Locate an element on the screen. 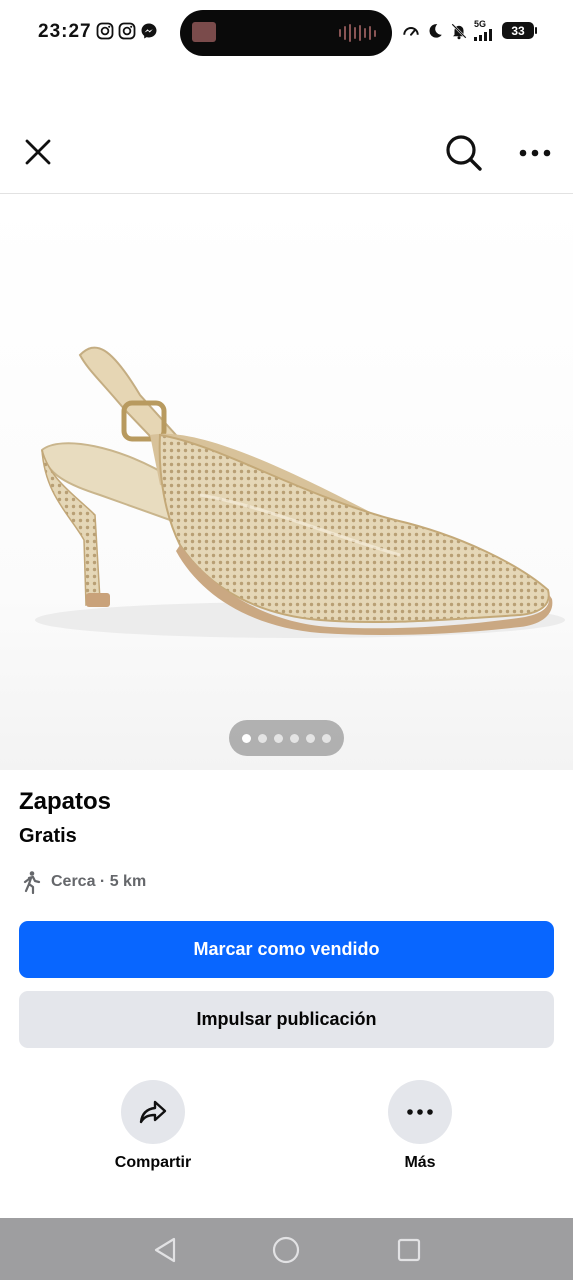 The width and height of the screenshot is (573, 1280). walking-person-icon is located at coordinates (32, 882).